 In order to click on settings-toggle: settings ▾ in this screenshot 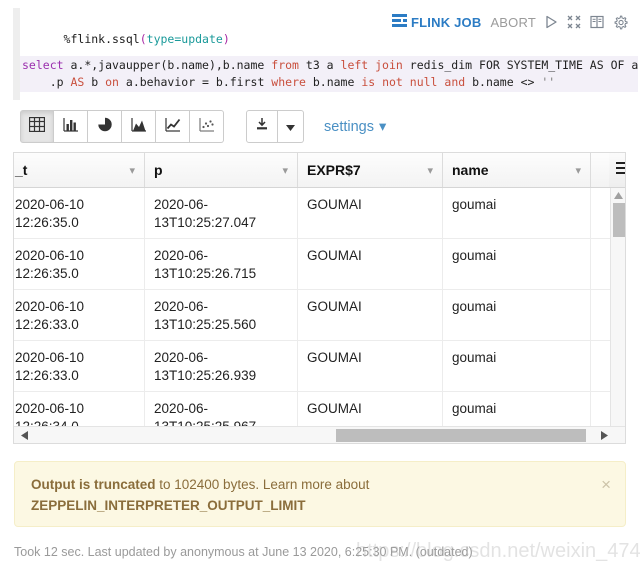, I will do `click(355, 127)`.